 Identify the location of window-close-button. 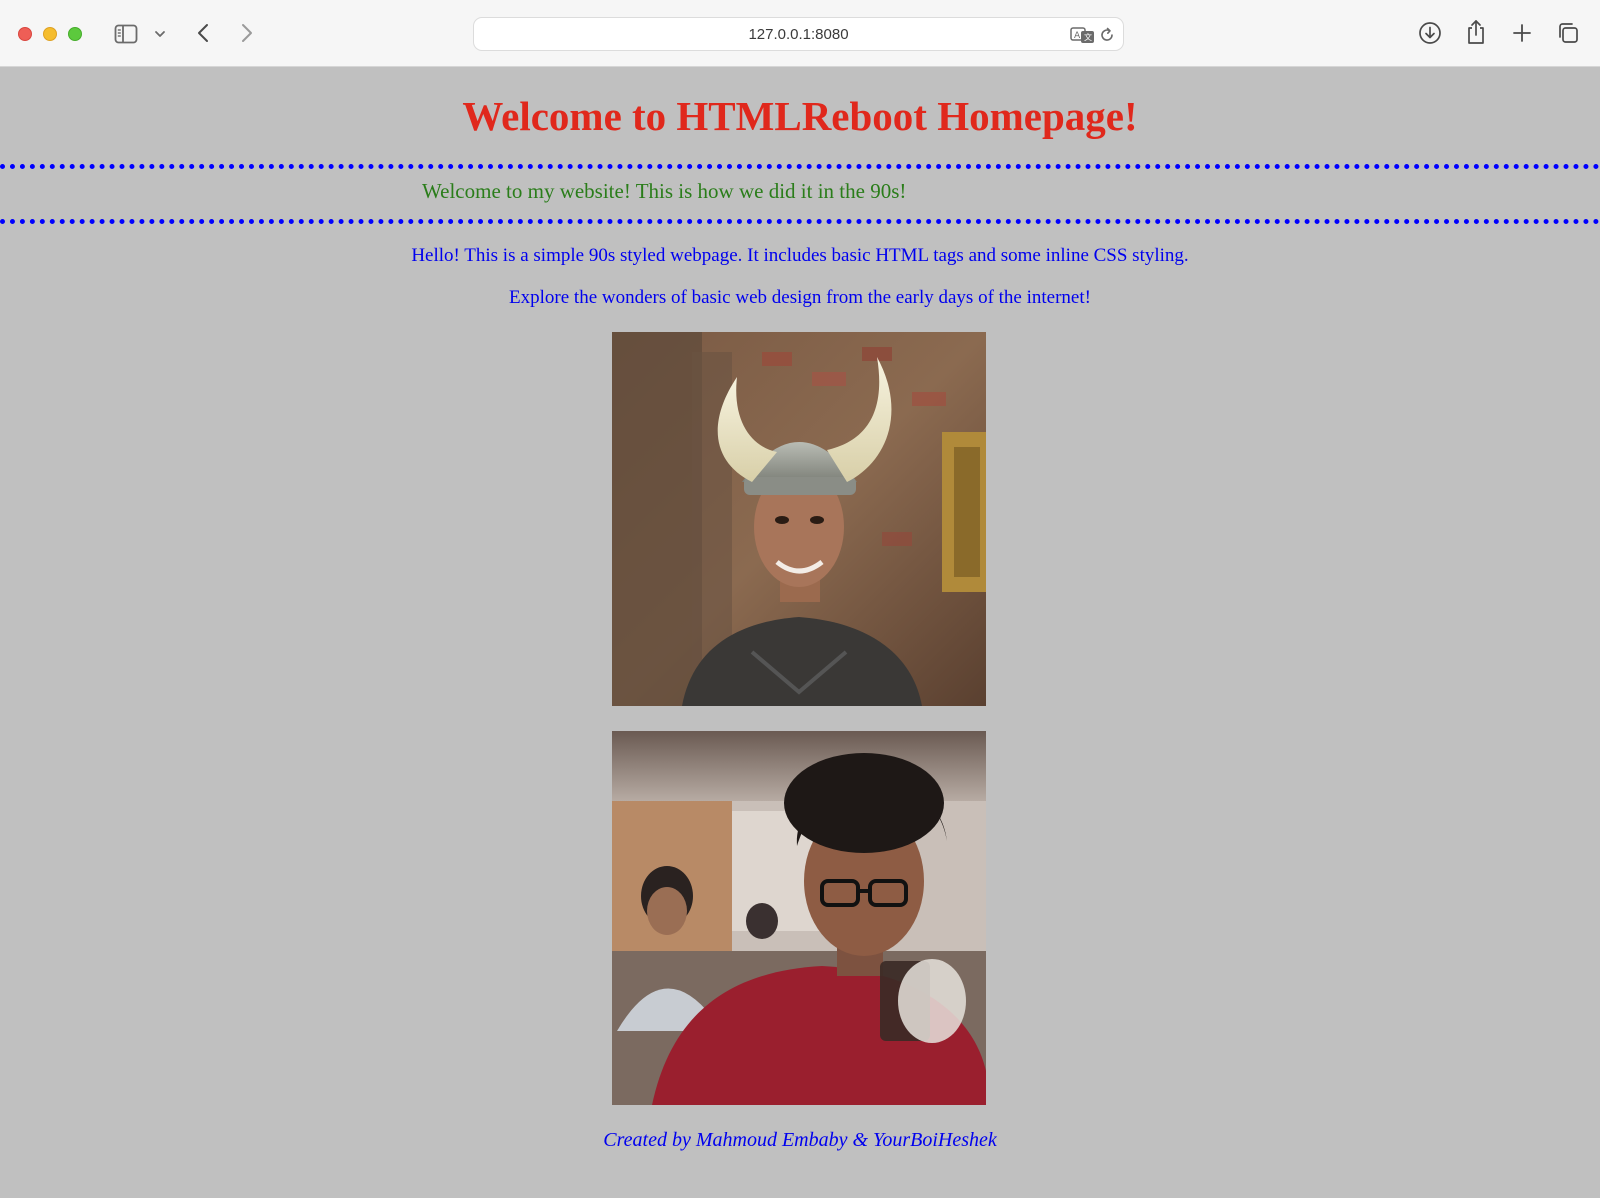
(25, 34).